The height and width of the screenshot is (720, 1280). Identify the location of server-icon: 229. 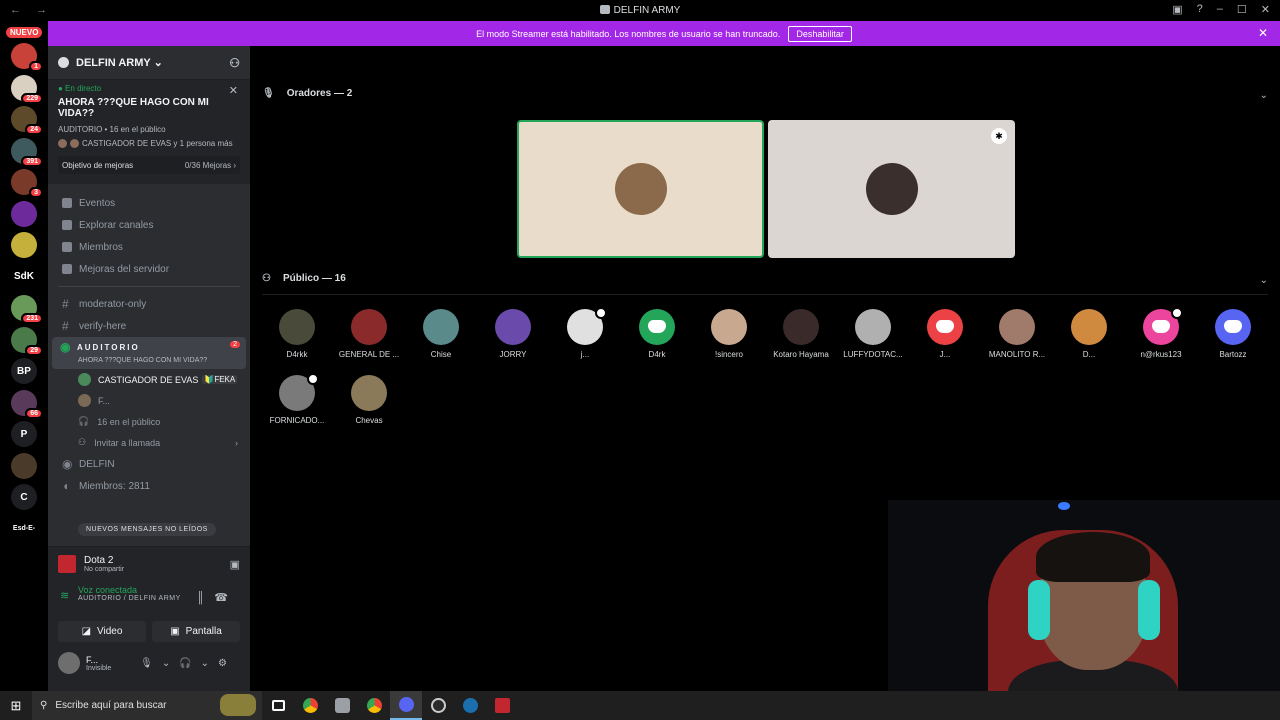
(27, 89).